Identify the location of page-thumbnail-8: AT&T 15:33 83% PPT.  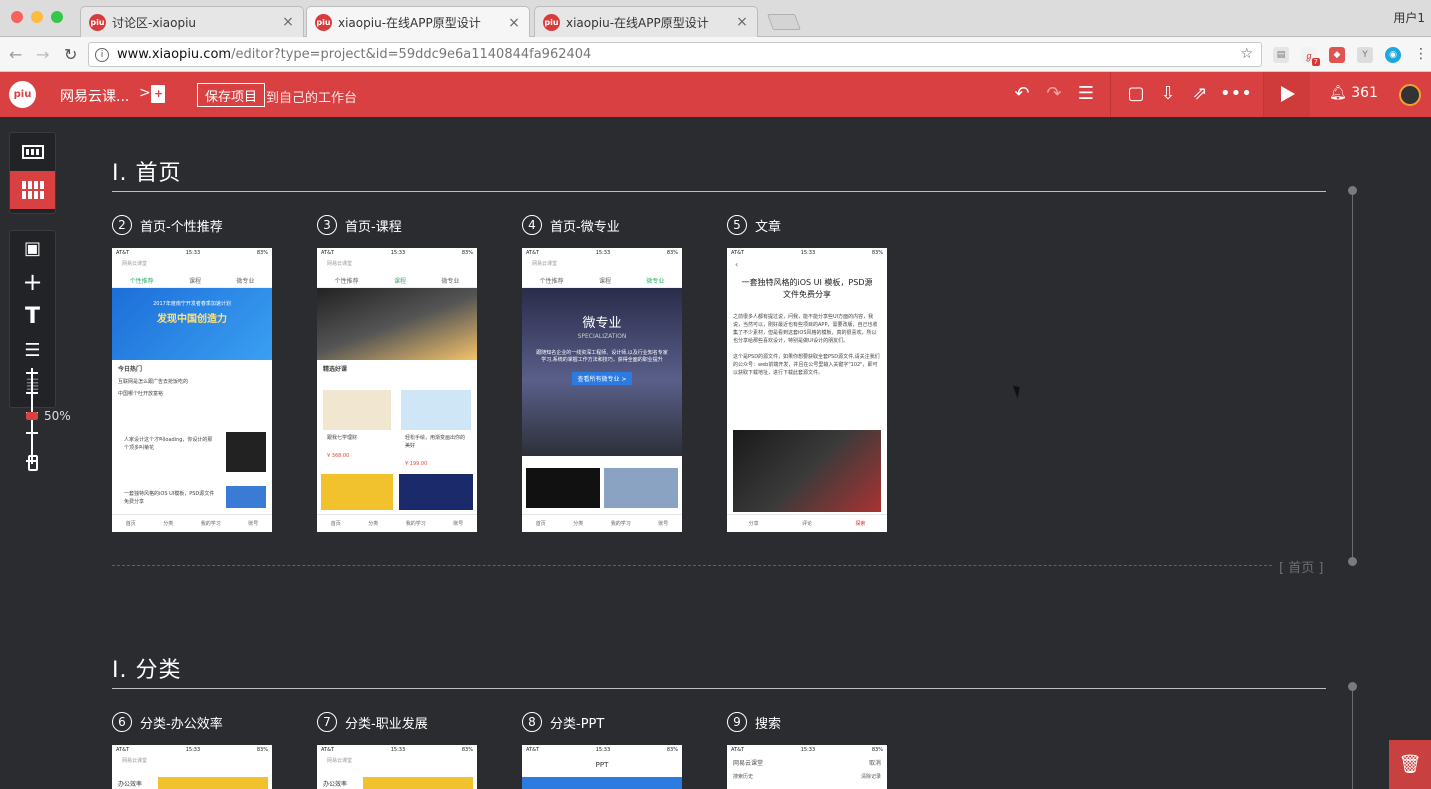
(602, 767).